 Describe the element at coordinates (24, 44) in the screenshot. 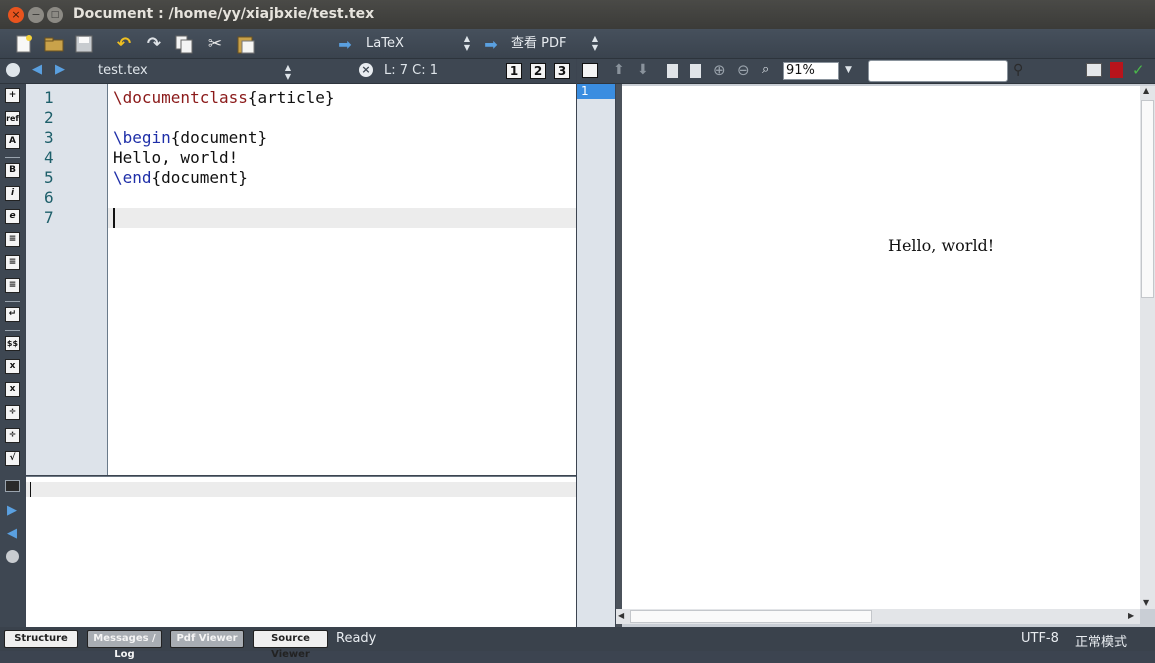

I see `new-file-icon` at that location.